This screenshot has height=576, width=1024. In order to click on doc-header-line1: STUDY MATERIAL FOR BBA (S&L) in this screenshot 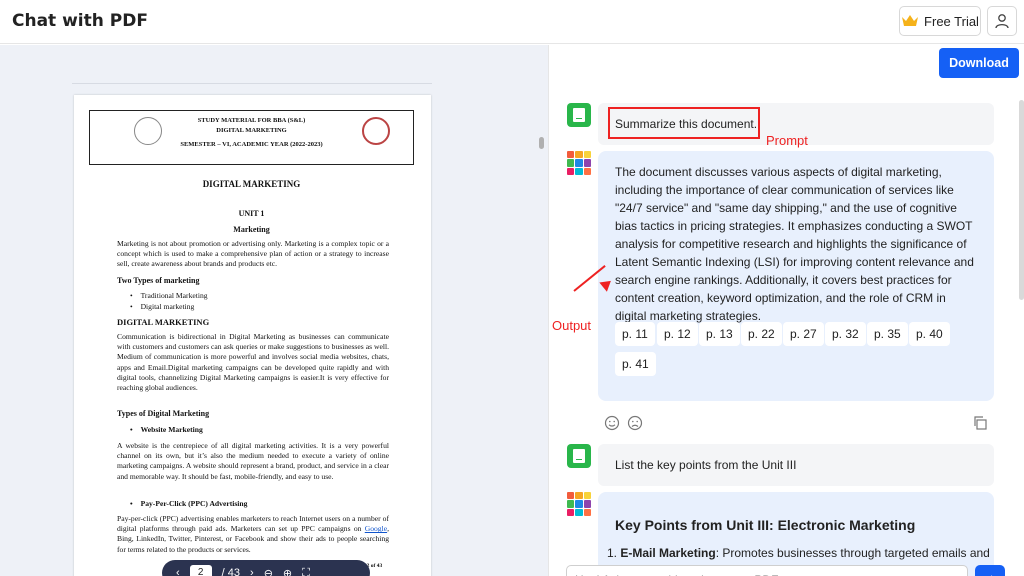, I will do `click(251, 120)`.